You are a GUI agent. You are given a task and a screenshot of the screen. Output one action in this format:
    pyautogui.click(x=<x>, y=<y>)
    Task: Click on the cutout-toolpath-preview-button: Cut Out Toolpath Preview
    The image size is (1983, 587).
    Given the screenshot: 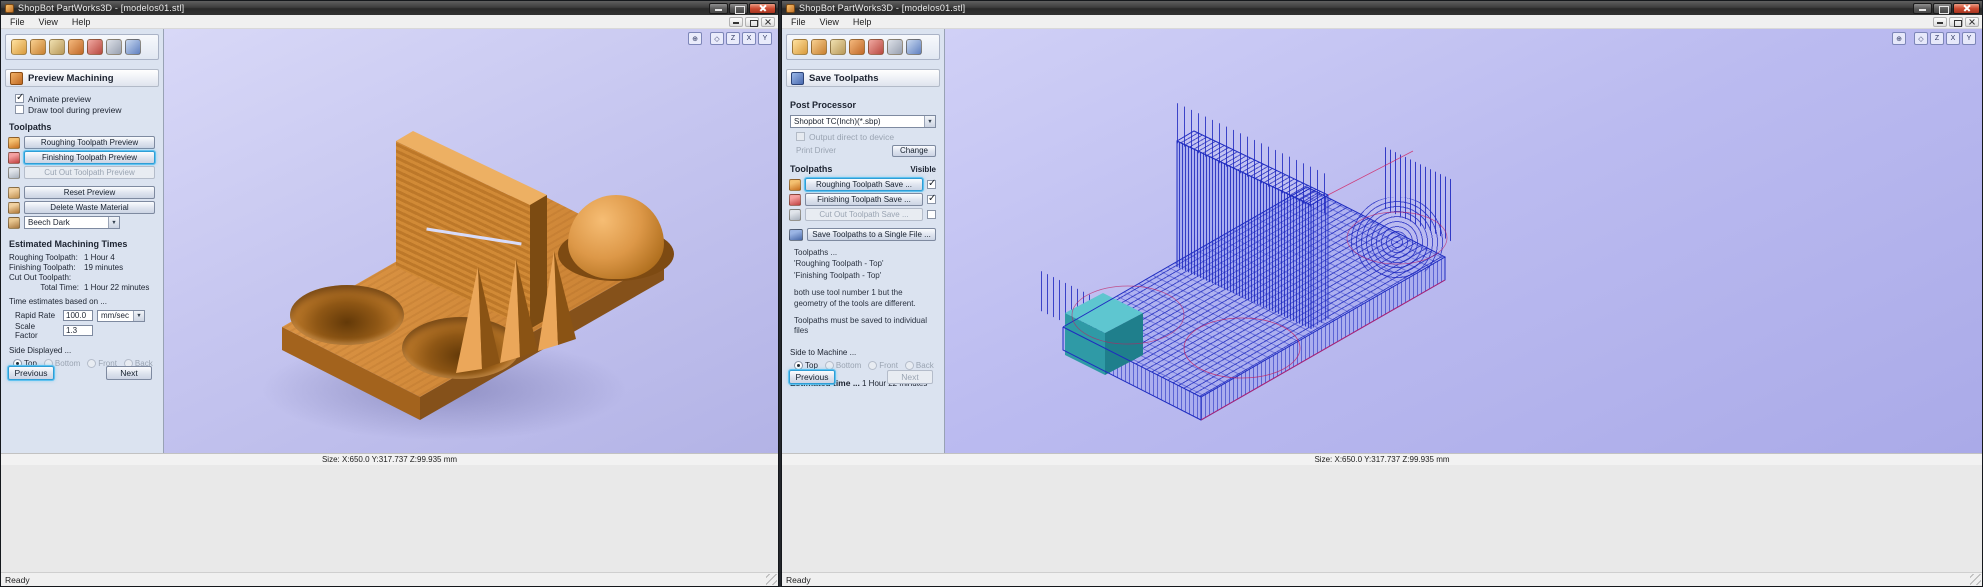 What is the action you would take?
    pyautogui.click(x=89, y=172)
    